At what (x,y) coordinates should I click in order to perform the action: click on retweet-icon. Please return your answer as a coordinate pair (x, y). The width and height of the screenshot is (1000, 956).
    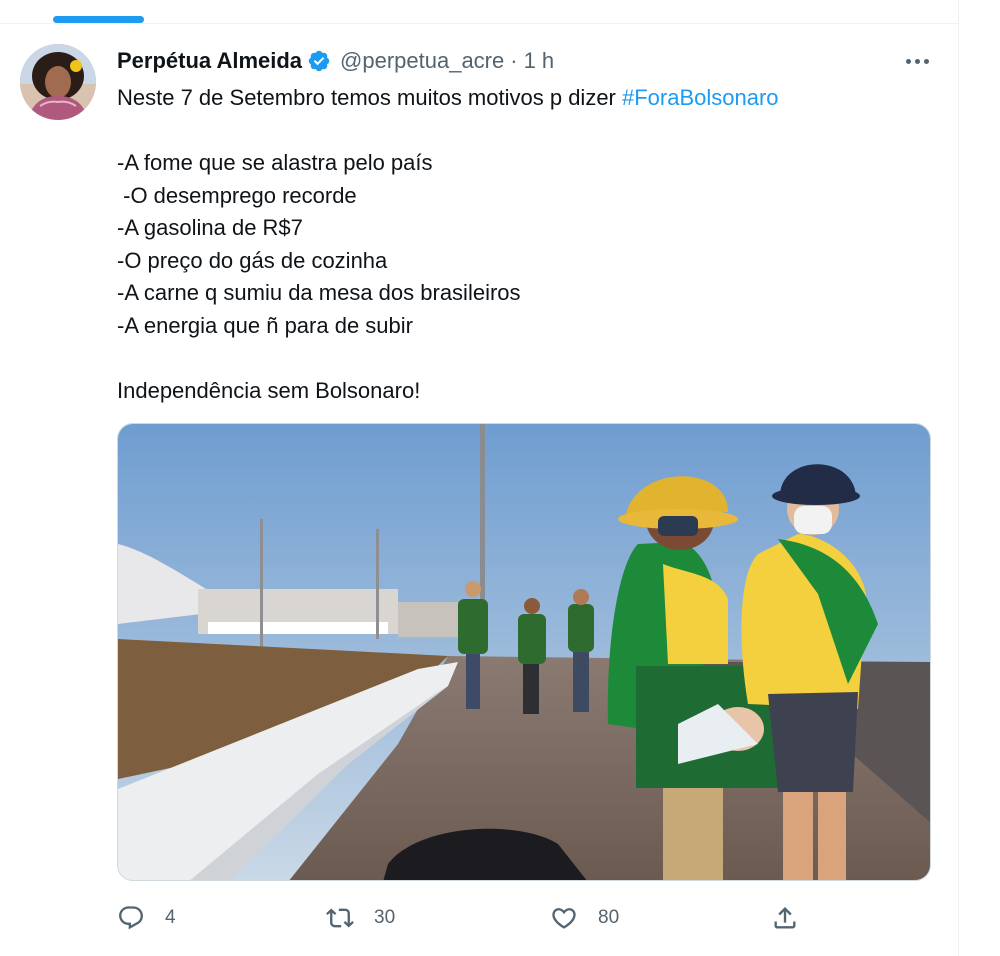
    Looking at the image, I should click on (340, 918).